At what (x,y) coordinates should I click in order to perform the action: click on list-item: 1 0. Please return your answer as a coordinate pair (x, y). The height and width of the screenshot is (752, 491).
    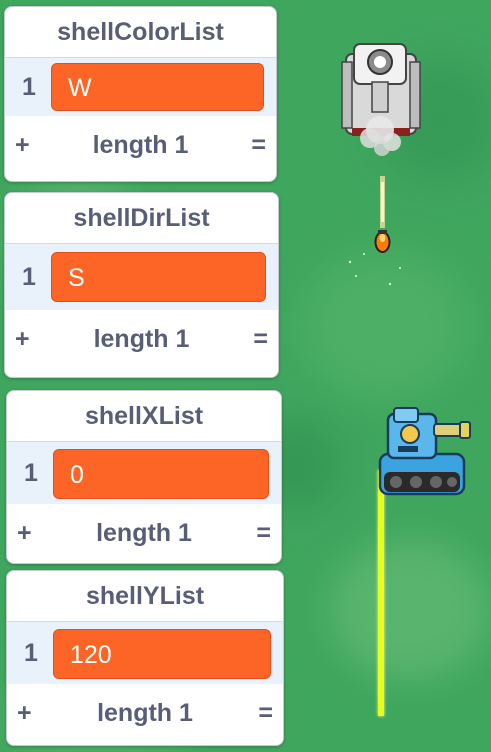
    Looking at the image, I should click on (144, 473).